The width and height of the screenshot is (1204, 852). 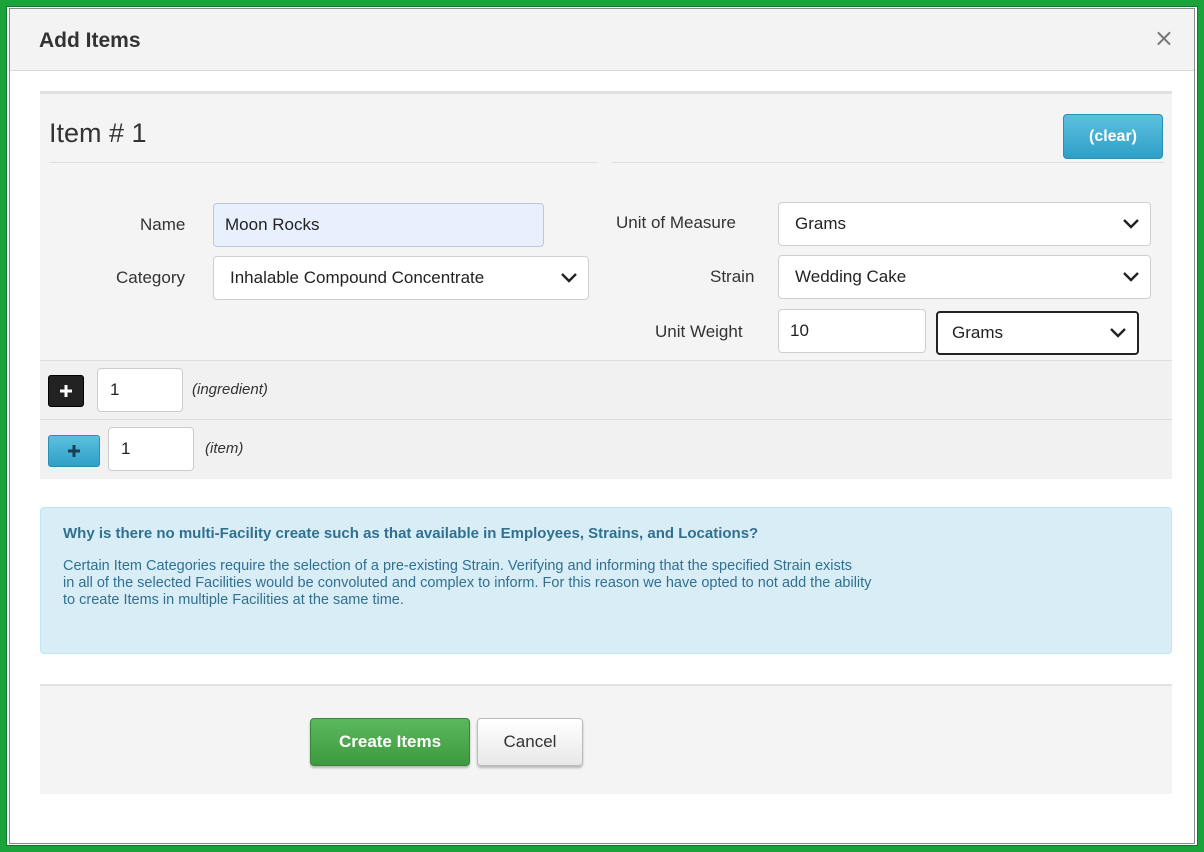 What do you see at coordinates (852, 331) in the screenshot?
I see `unit-weight-input: 10` at bounding box center [852, 331].